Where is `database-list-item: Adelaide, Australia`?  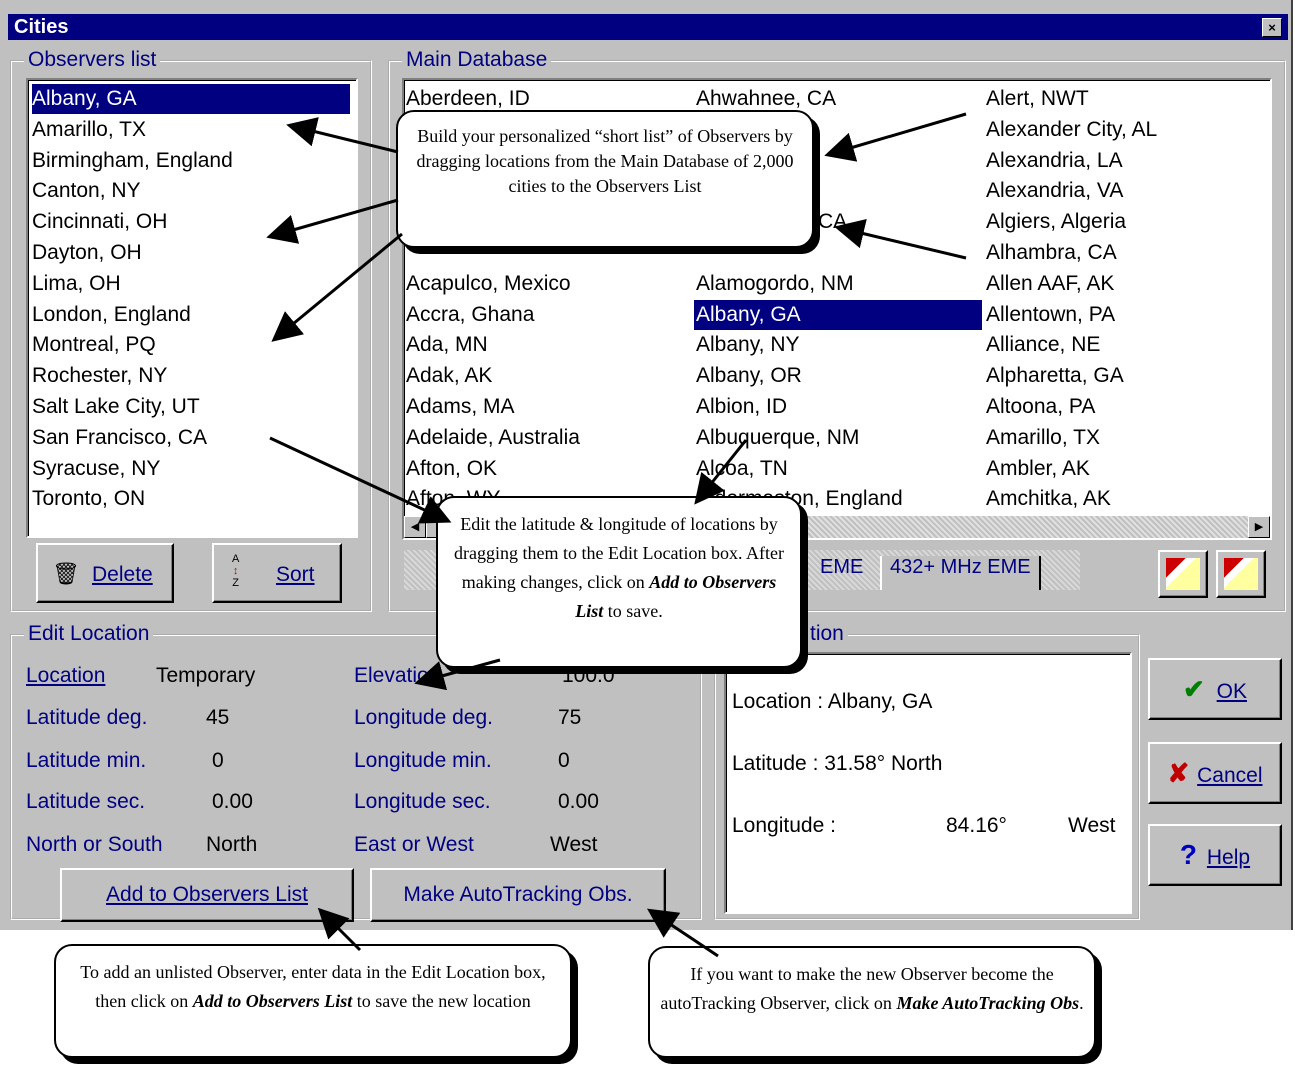
database-list-item: Adelaide, Australia is located at coordinates (548, 438).